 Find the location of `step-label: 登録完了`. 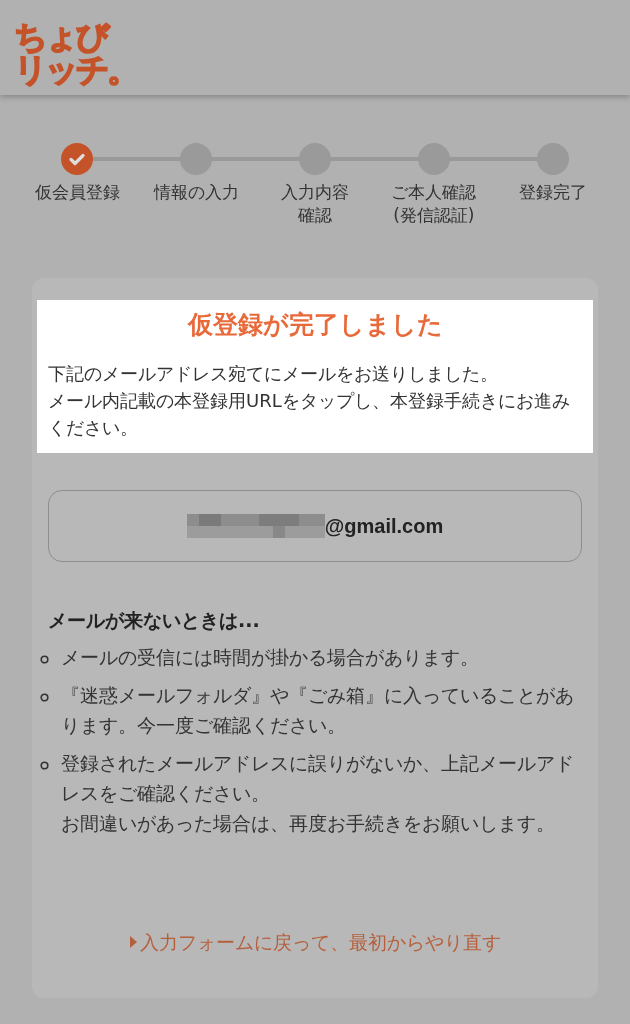

step-label: 登録完了 is located at coordinates (552, 192).